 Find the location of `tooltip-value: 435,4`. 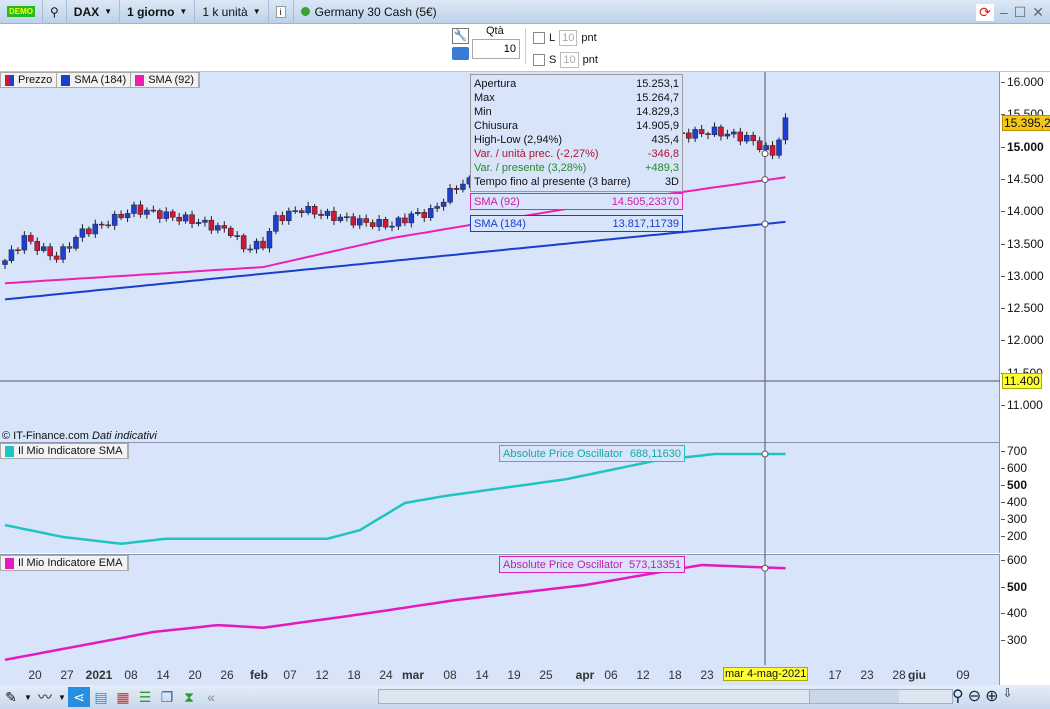

tooltip-value: 435,4 is located at coordinates (665, 140).